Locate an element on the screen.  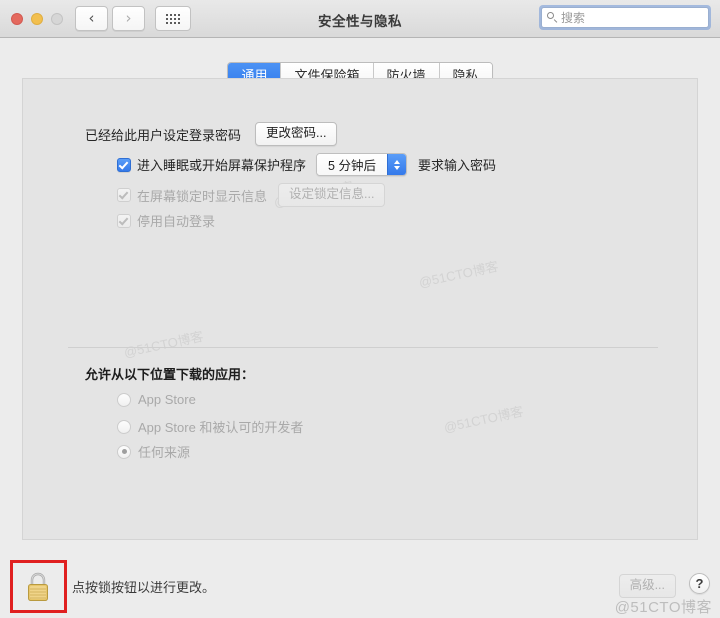
require-password-row: 进入睡眠或开始屏幕保护程序 5 分钟后 要求输入密码 is located at coordinates (306, 164).